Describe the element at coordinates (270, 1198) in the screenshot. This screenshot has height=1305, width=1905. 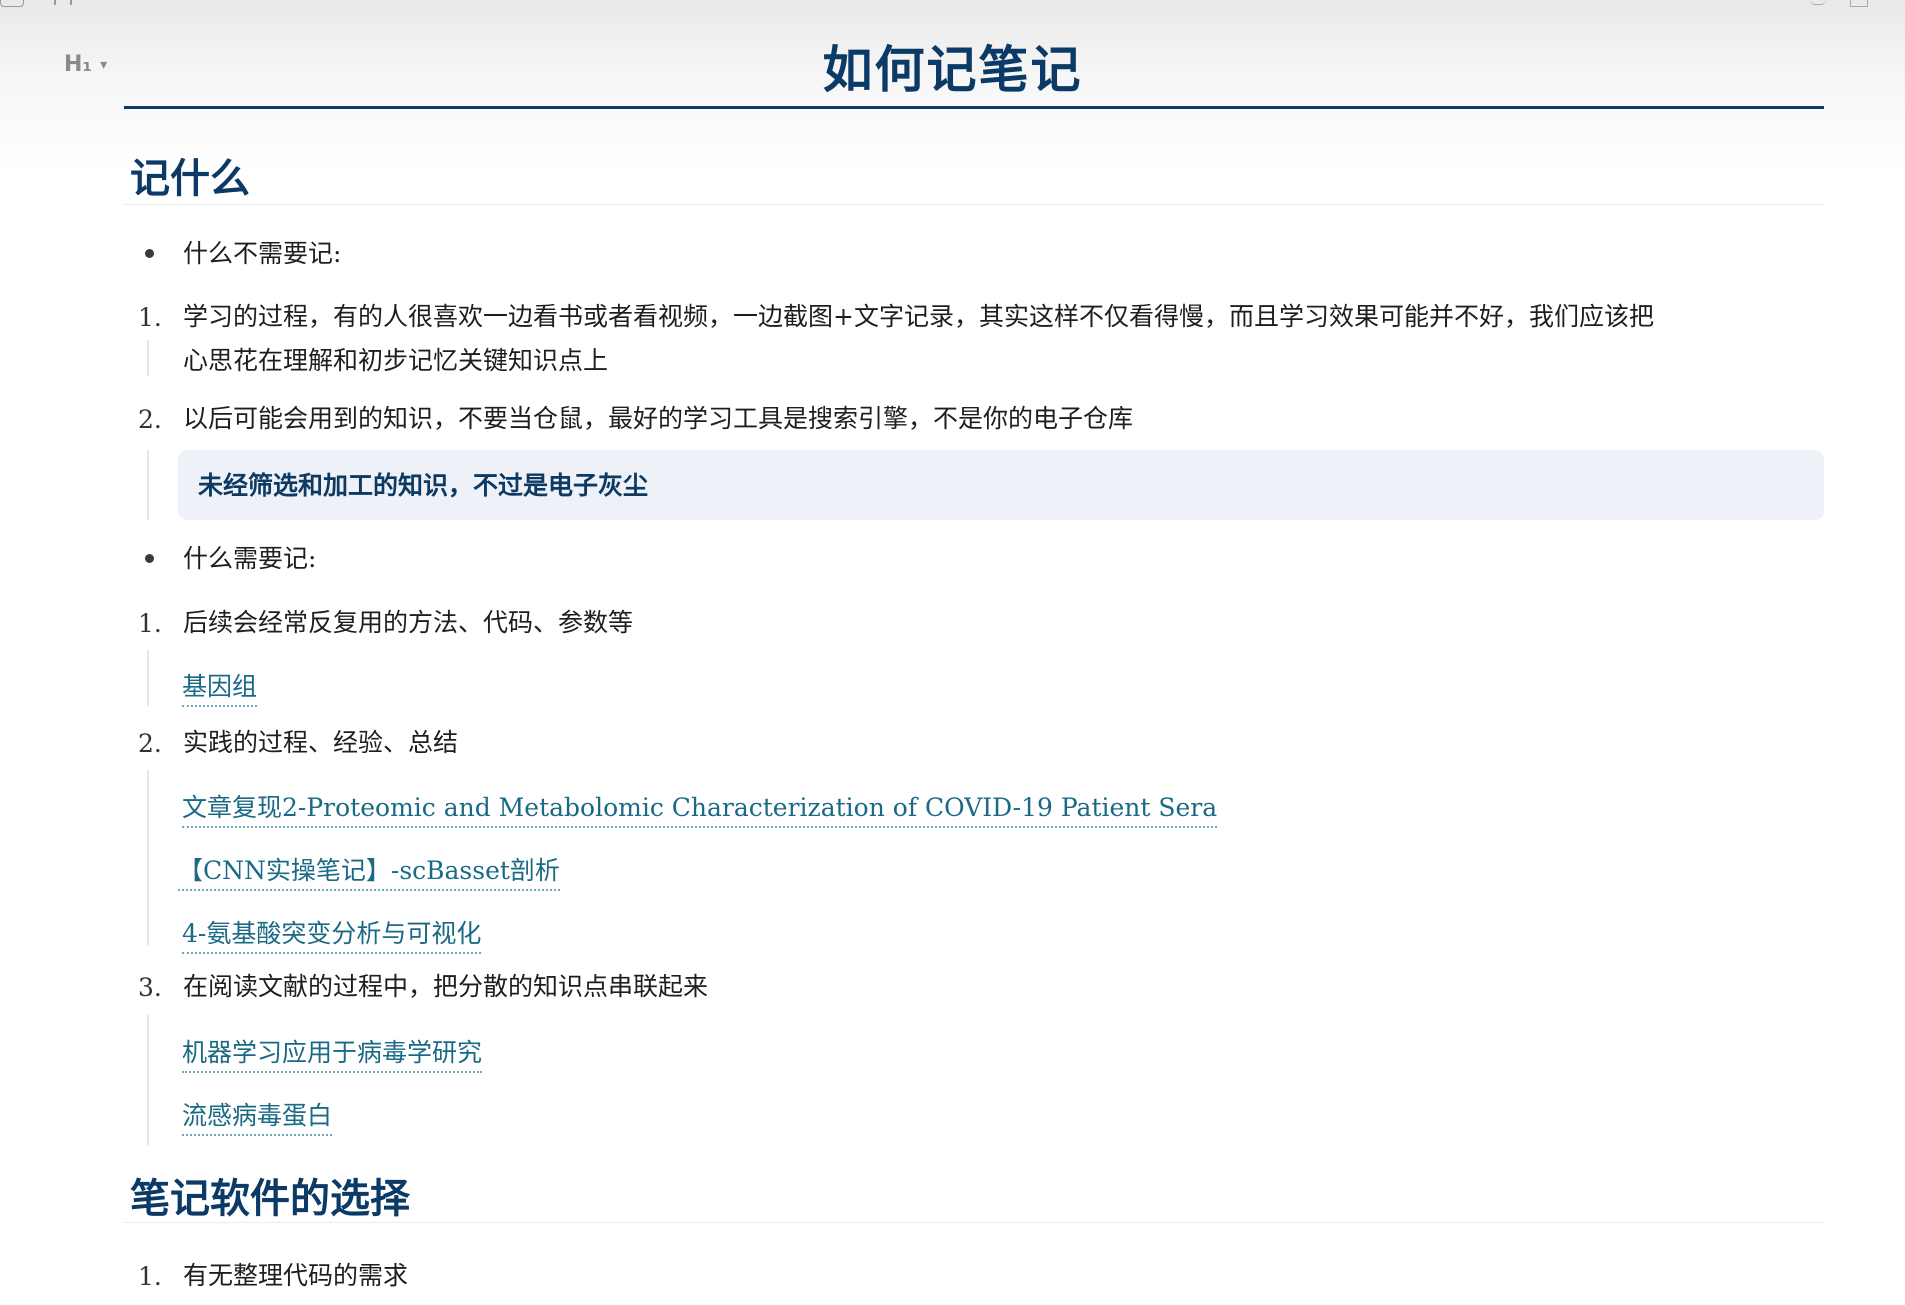
I see `section-heading-software-choice: 笔记软件的选择` at that location.